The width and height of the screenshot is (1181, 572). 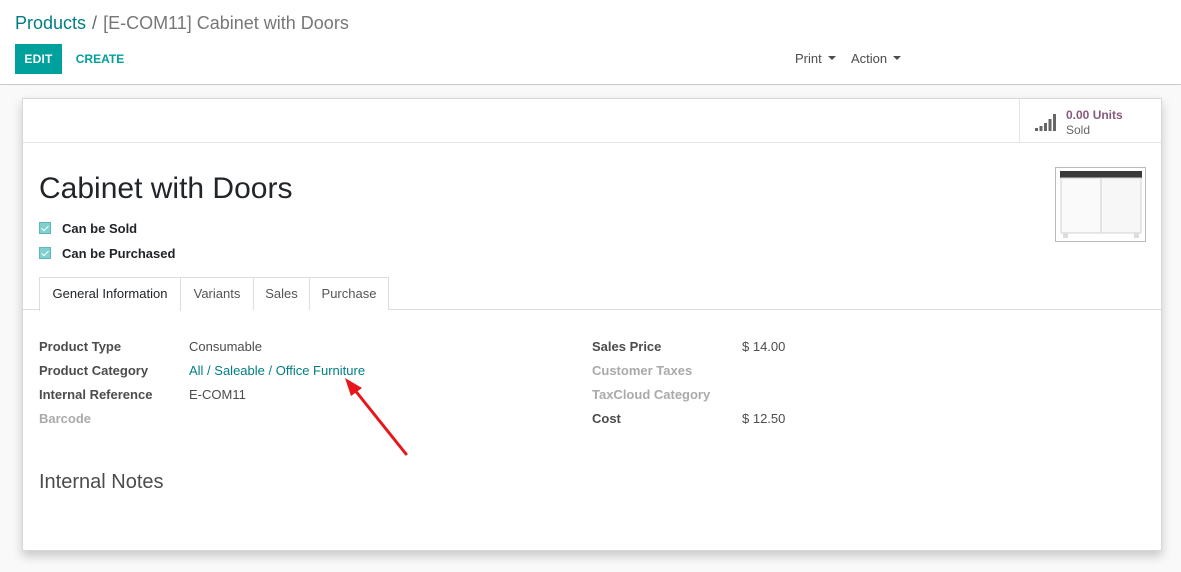 What do you see at coordinates (225, 346) in the screenshot?
I see `product-type-value: Consumable` at bounding box center [225, 346].